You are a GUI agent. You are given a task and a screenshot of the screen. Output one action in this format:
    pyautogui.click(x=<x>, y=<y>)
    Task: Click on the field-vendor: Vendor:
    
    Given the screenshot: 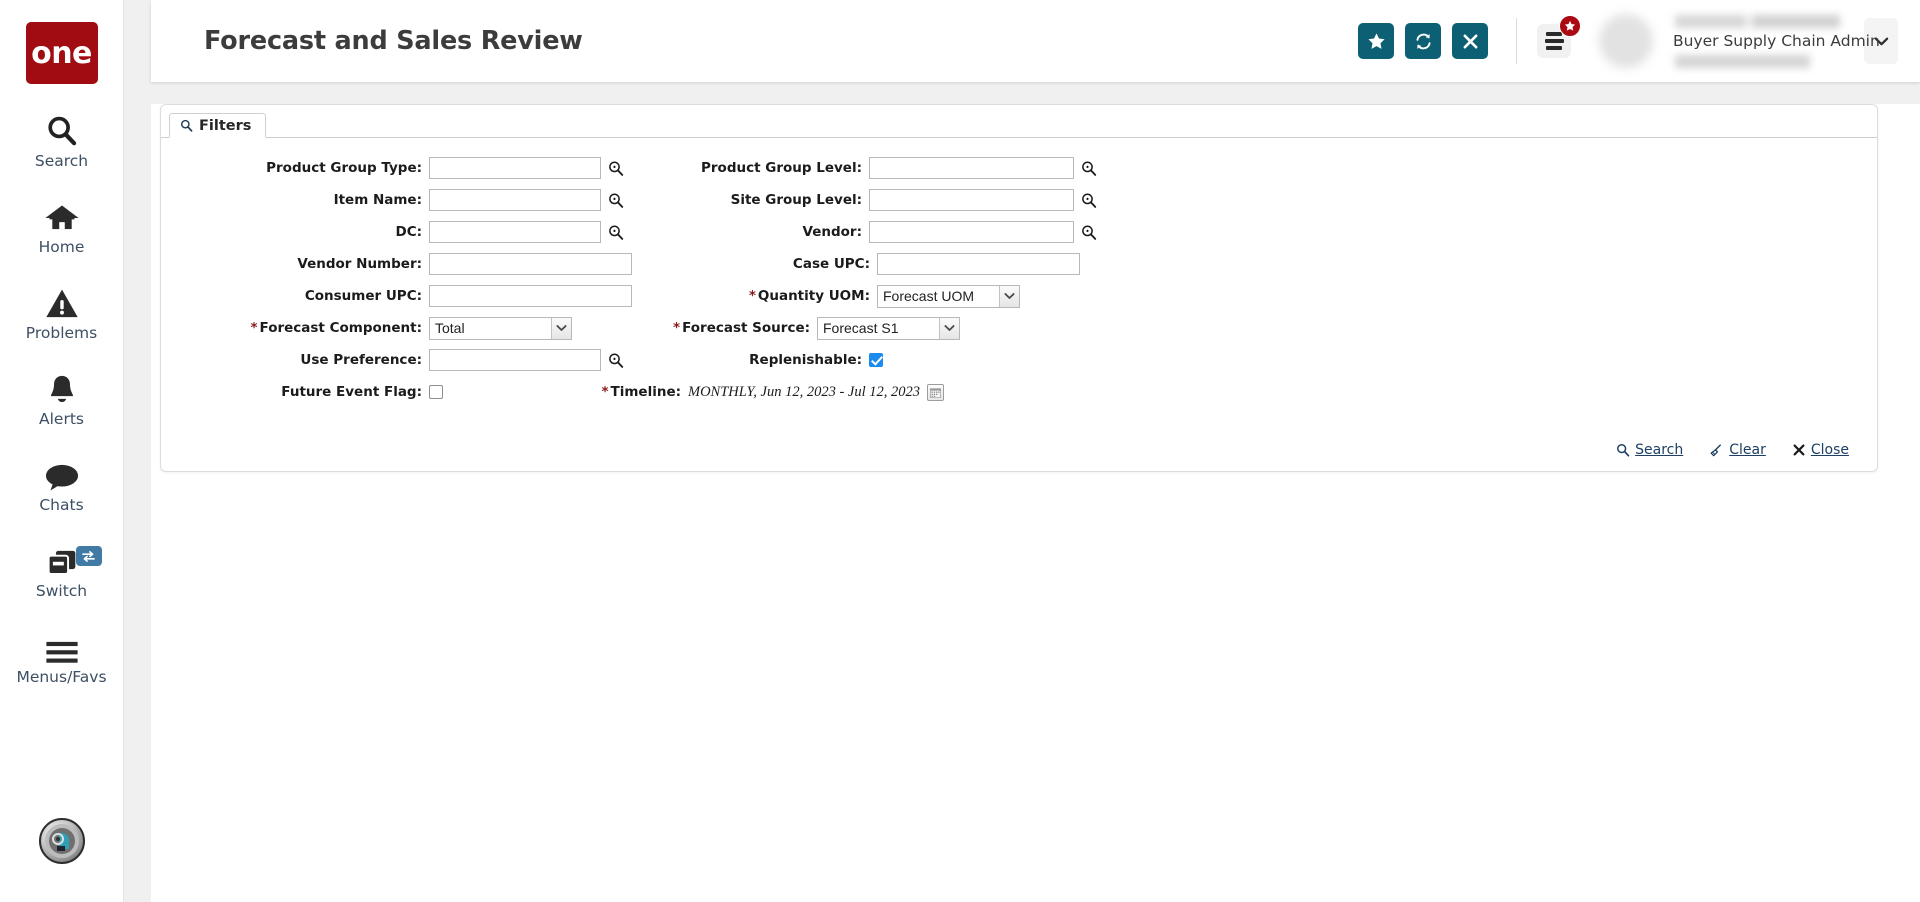 What is the action you would take?
    pyautogui.click(x=870, y=232)
    